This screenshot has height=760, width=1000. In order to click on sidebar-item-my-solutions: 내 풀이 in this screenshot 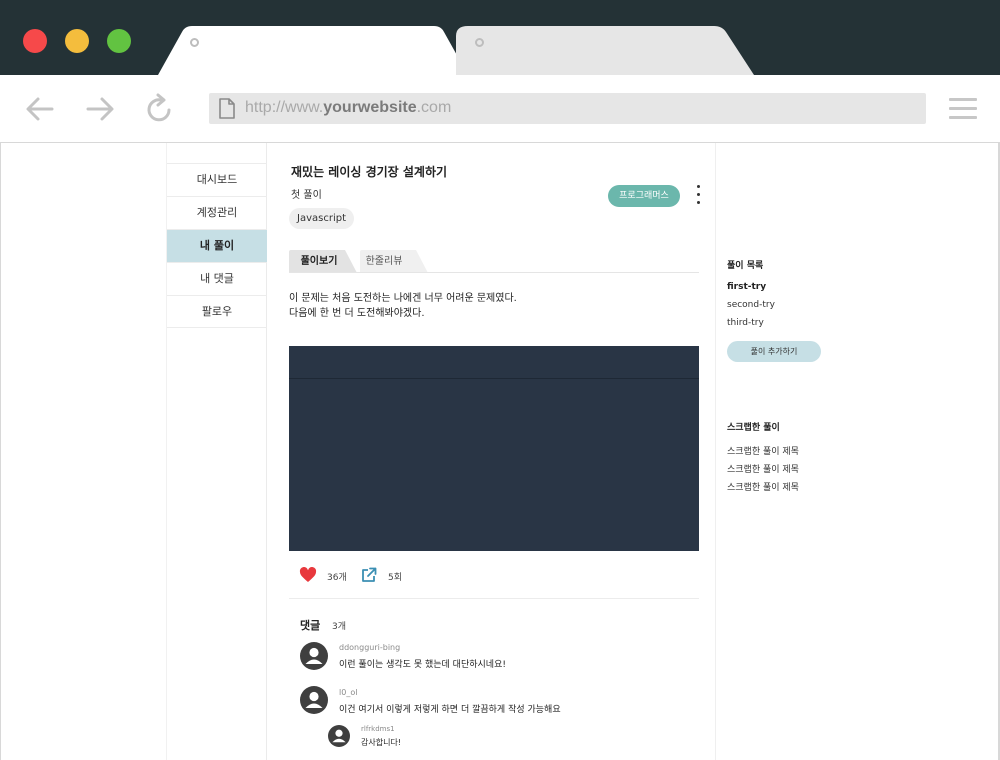, I will do `click(217, 245)`.